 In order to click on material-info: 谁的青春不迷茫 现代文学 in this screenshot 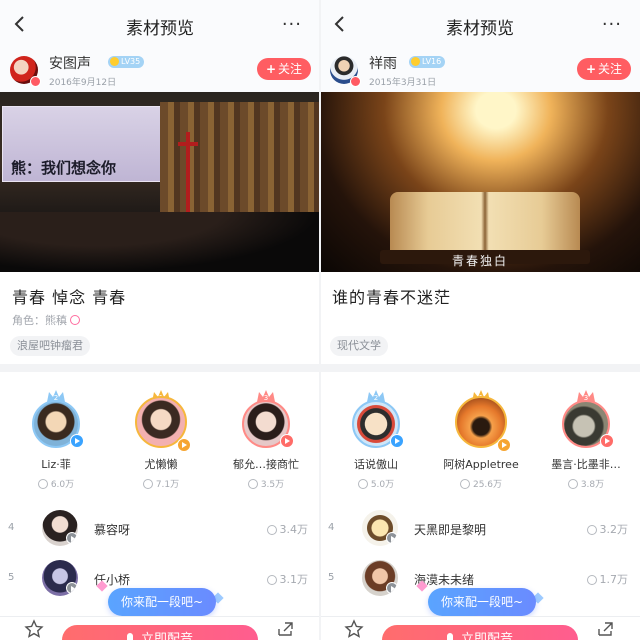, I will do `click(480, 319)`.